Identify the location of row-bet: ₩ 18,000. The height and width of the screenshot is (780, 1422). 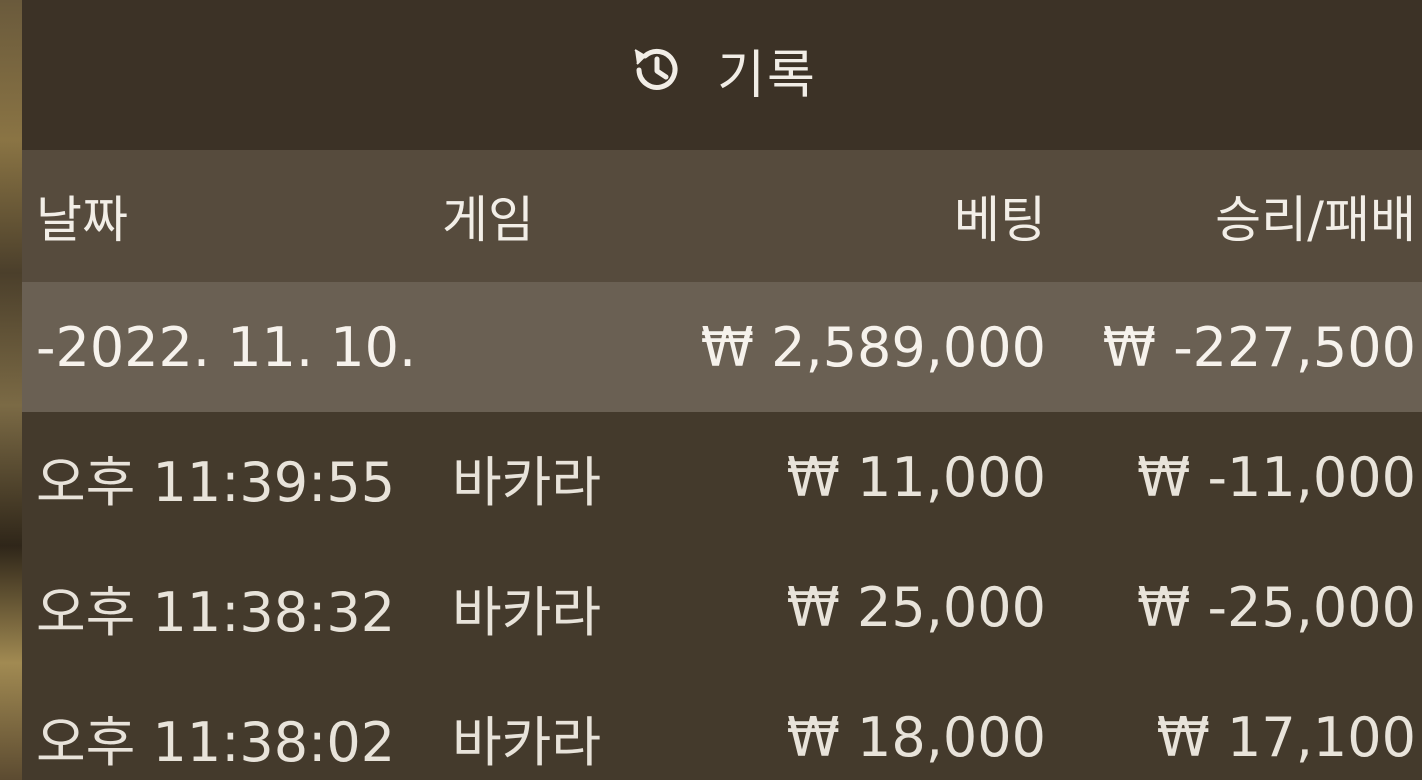
(916, 737).